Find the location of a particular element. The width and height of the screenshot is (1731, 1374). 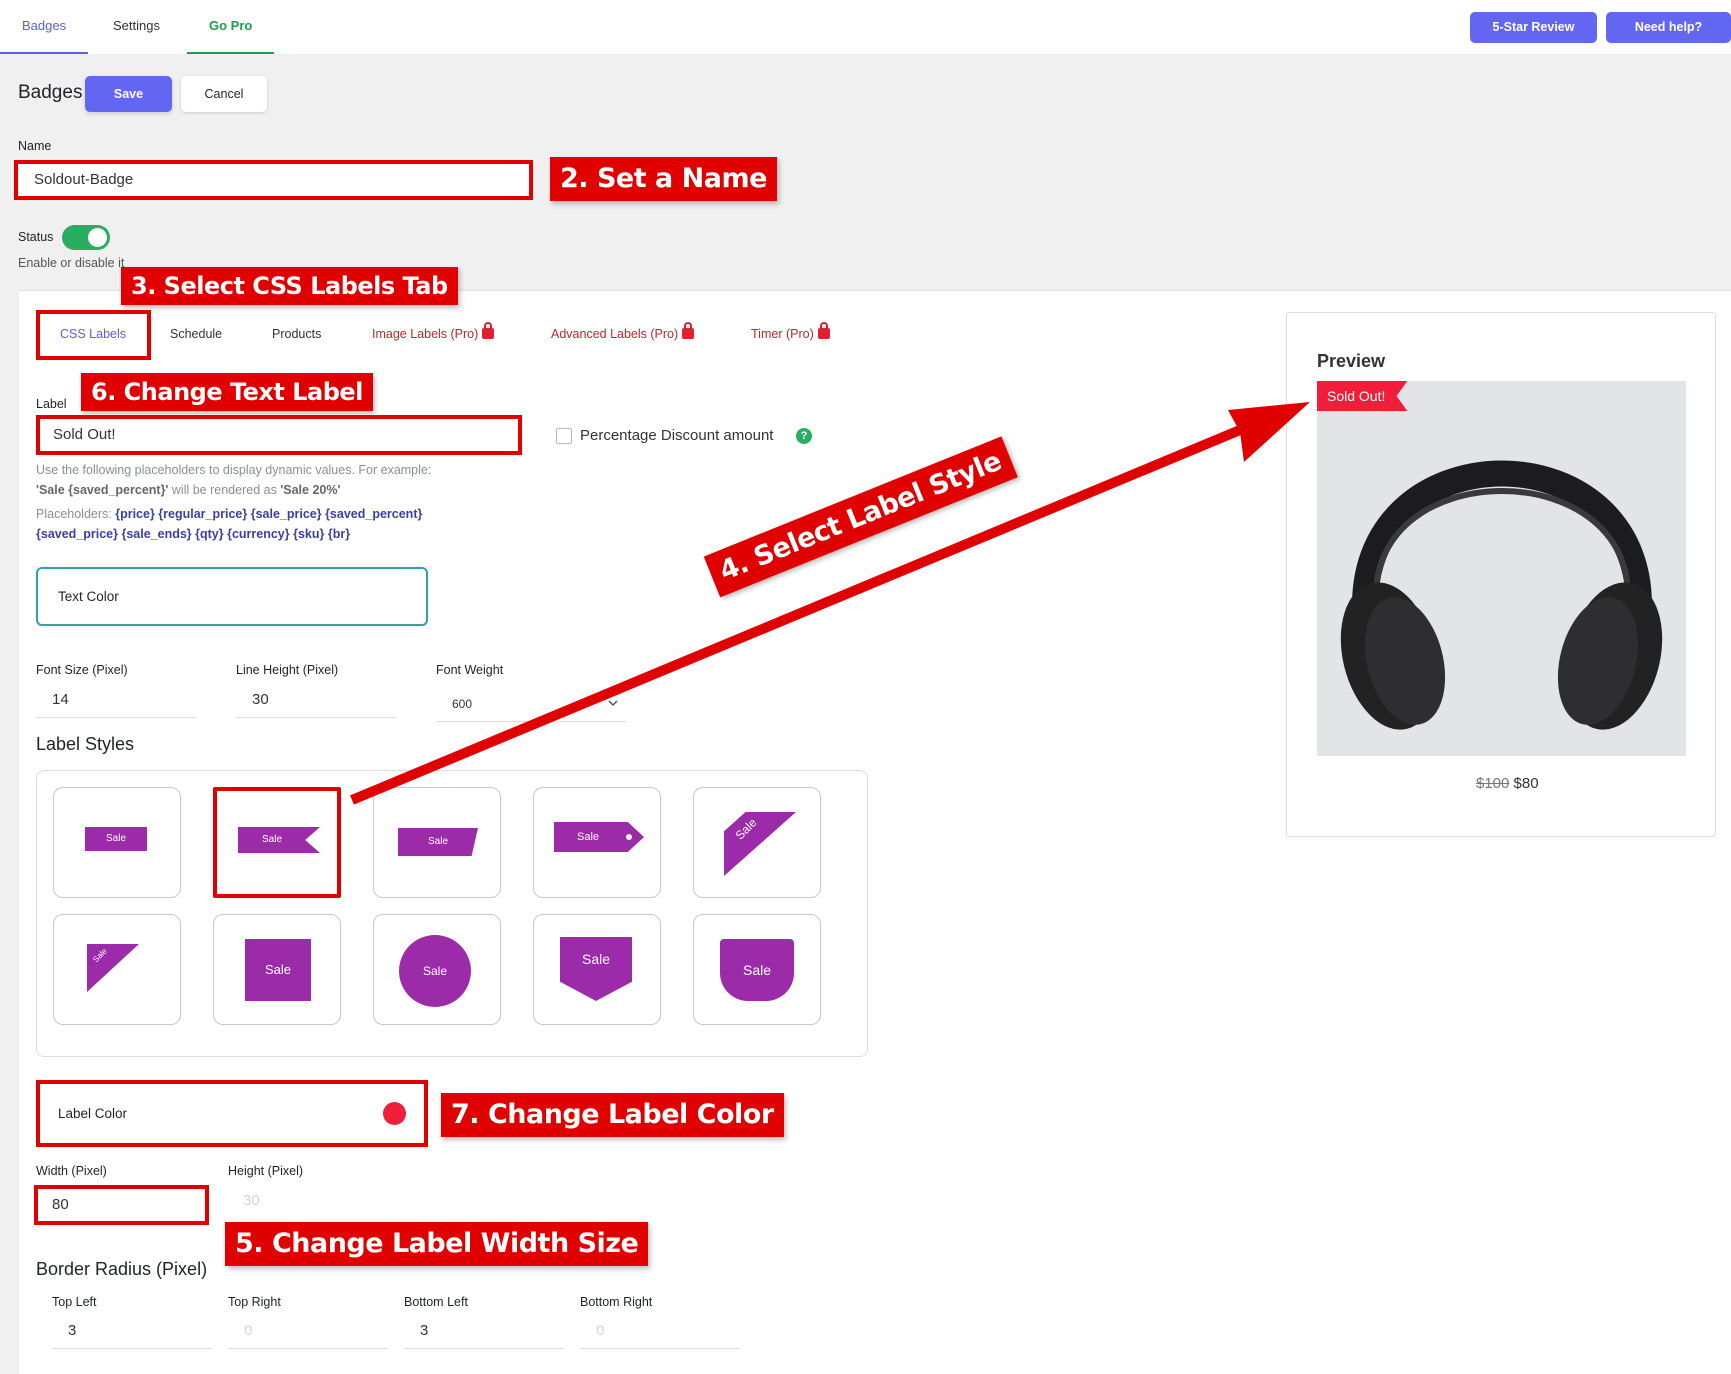

top-right-input: 0 is located at coordinates (308, 1331).